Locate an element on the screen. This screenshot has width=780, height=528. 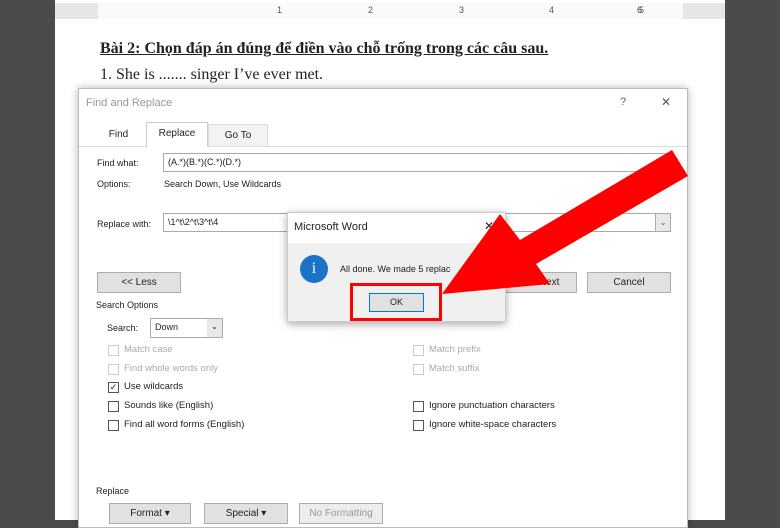
arrow-shape is located at coordinates (565, 222).